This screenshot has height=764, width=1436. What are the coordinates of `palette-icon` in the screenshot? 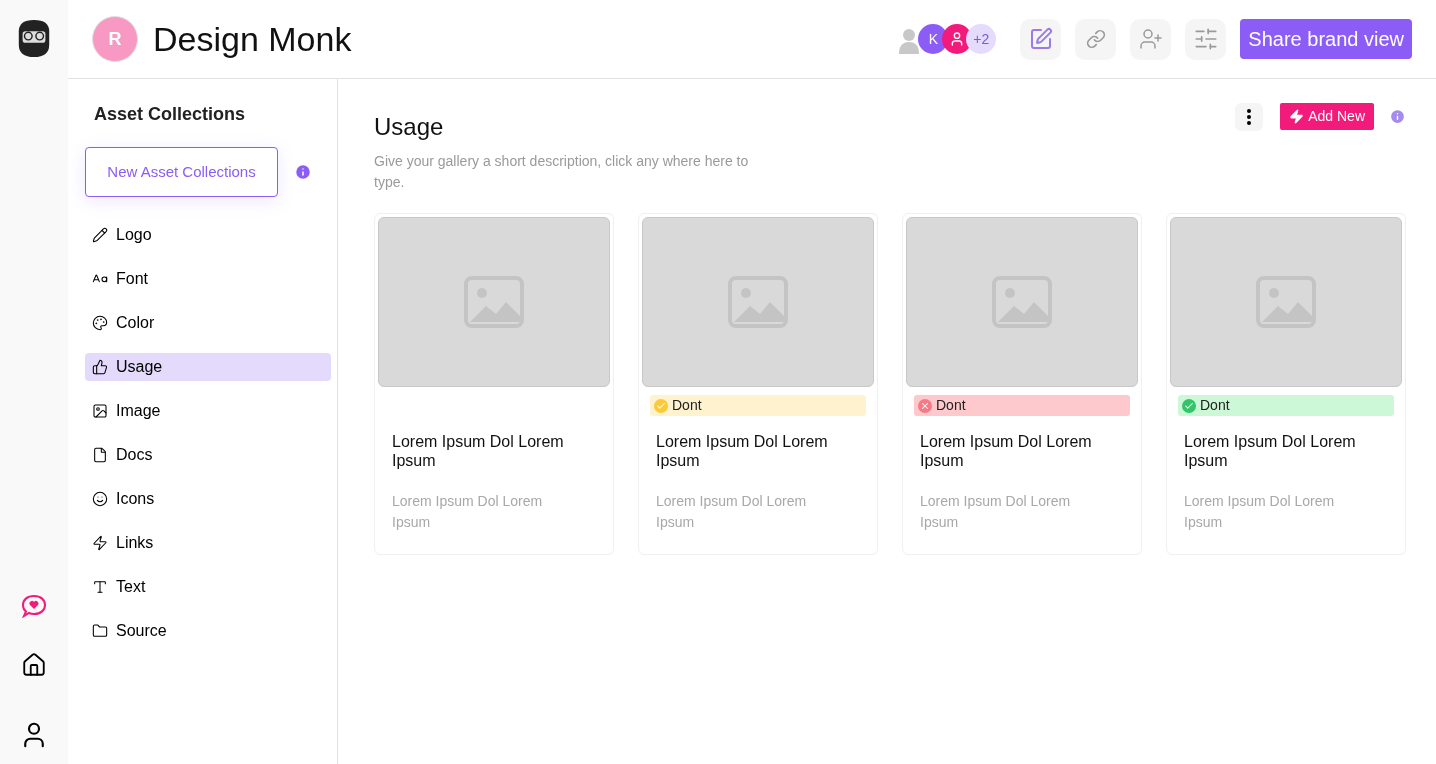 It's located at (100, 323).